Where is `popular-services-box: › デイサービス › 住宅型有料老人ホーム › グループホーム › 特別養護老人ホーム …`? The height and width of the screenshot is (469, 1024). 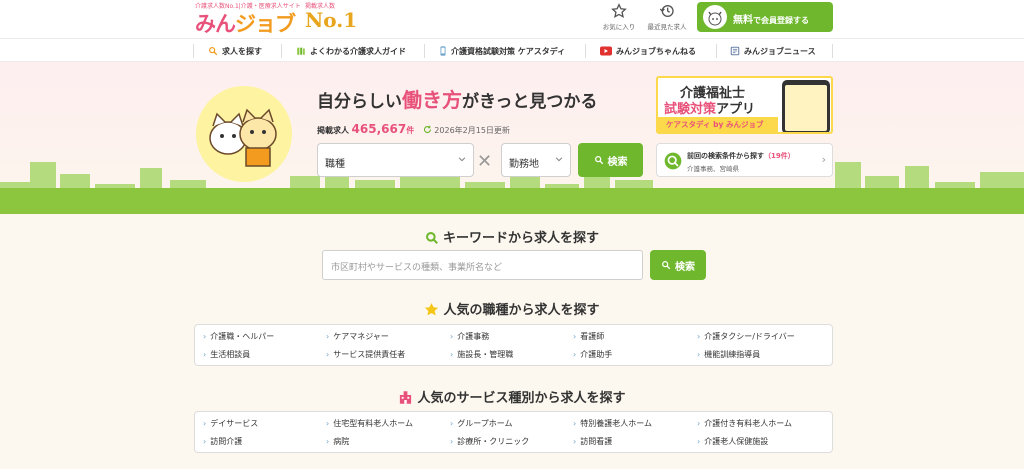 popular-services-box: › デイサービス › 住宅型有料老人ホーム › グループホーム › 特別養護老人ホーム … is located at coordinates (513, 432).